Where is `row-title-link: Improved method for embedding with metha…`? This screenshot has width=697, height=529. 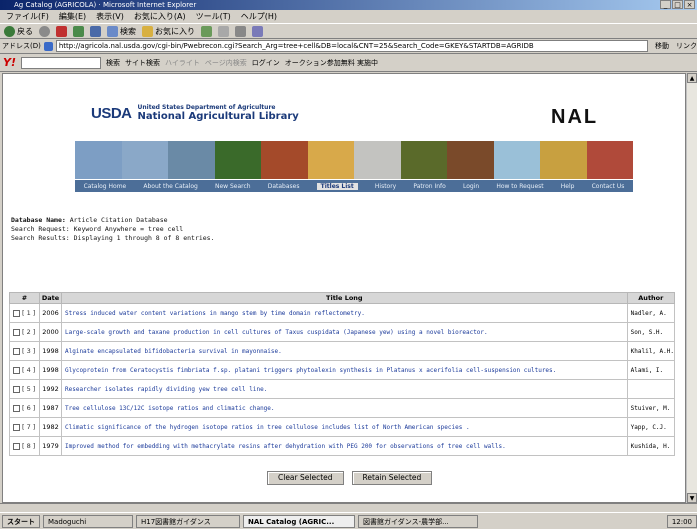
row-title-link: Improved method for embedding with metha… is located at coordinates (344, 446).